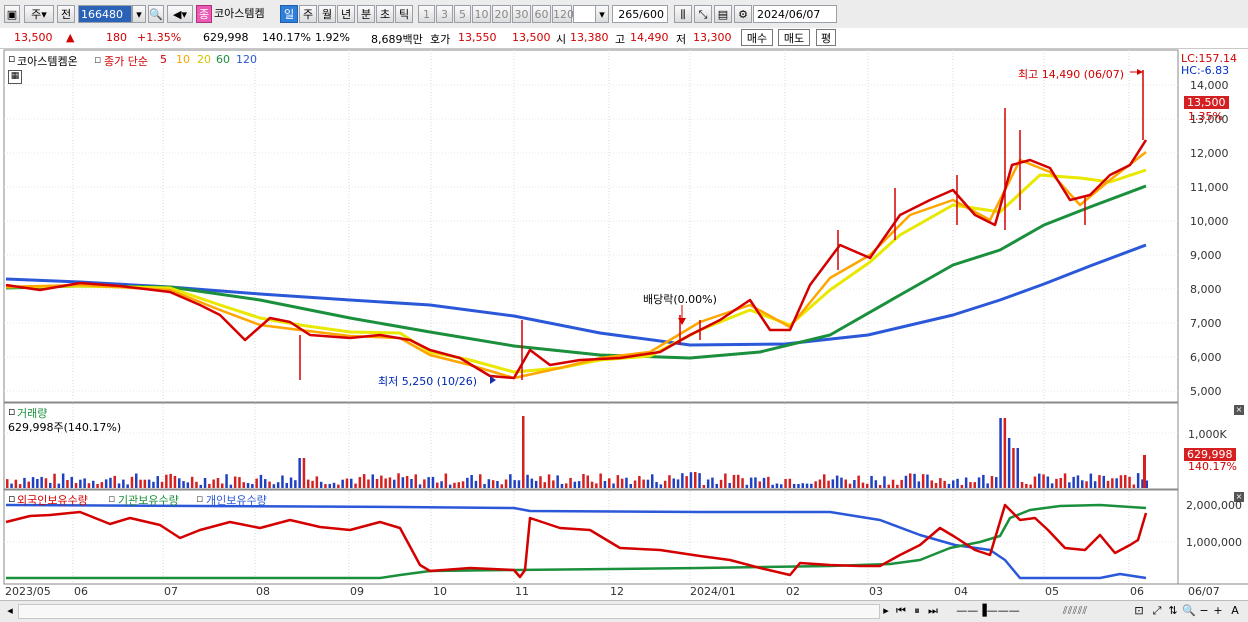  What do you see at coordinates (1218, 610) in the screenshot?
I see `zoom-in-button: +` at bounding box center [1218, 610].